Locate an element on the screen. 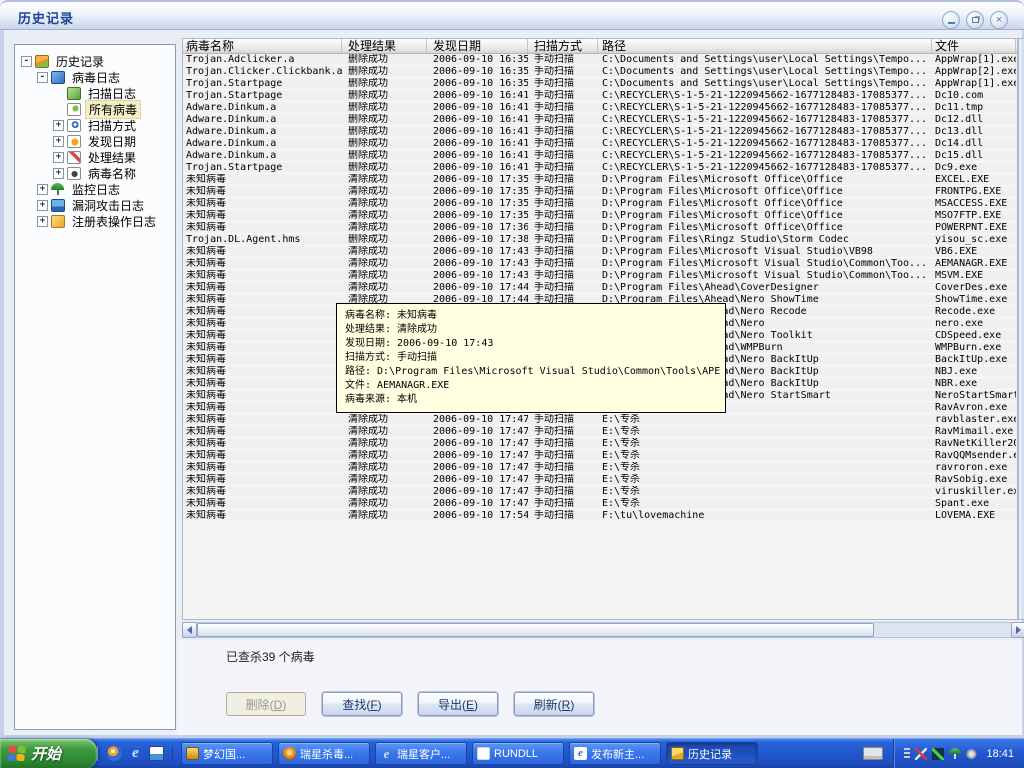  system-tray: 18:41 is located at coordinates (958, 753).